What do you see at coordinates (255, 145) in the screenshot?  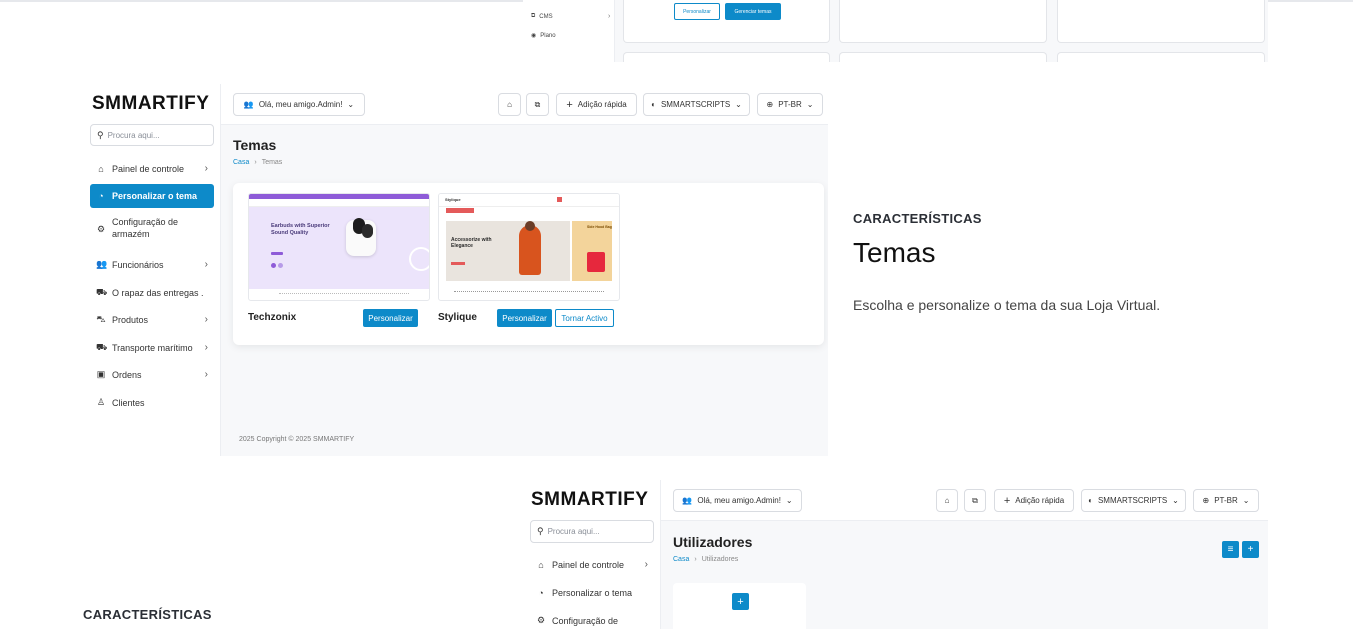 I see `page-title: Temas` at bounding box center [255, 145].